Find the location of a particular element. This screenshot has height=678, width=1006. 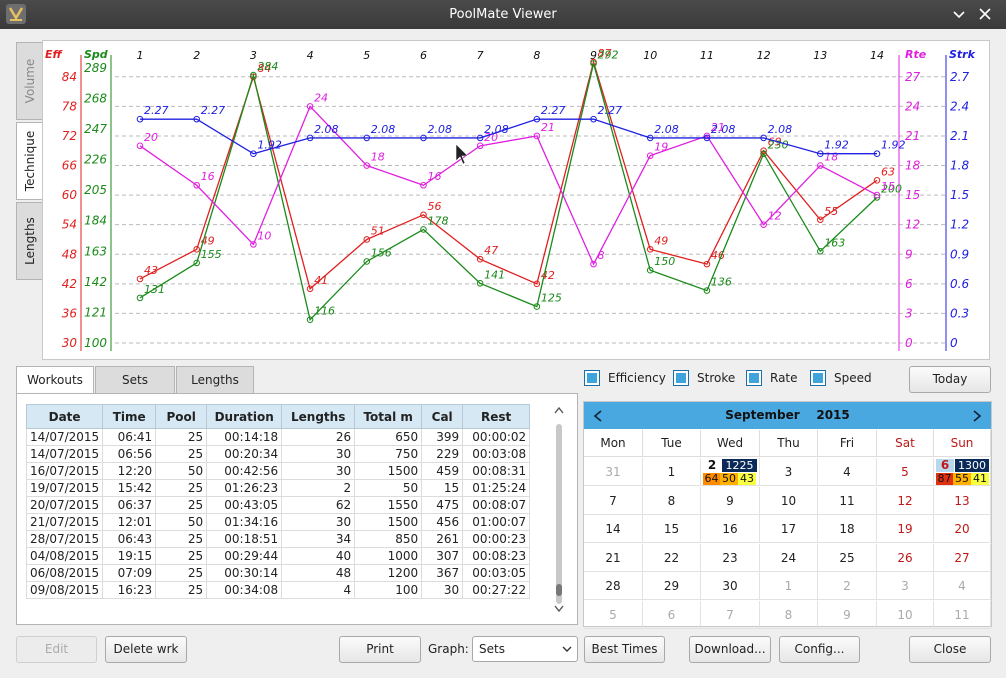

calendar-day: 23 is located at coordinates (730, 557).